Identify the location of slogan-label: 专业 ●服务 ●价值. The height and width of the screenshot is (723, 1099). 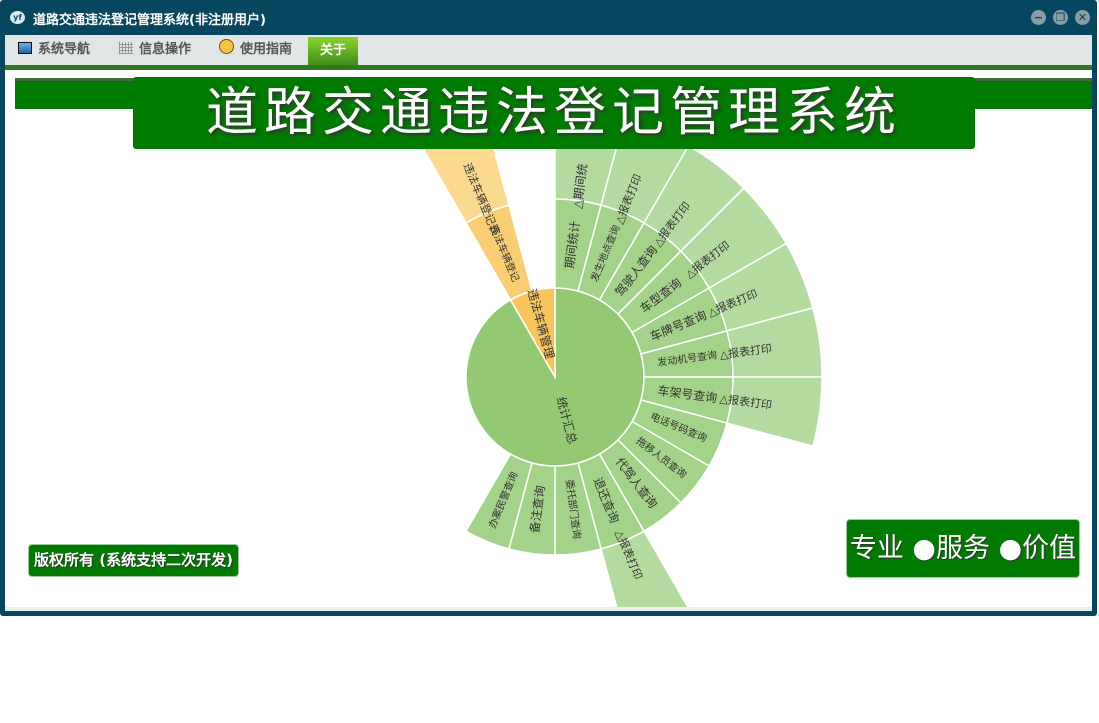
(963, 548).